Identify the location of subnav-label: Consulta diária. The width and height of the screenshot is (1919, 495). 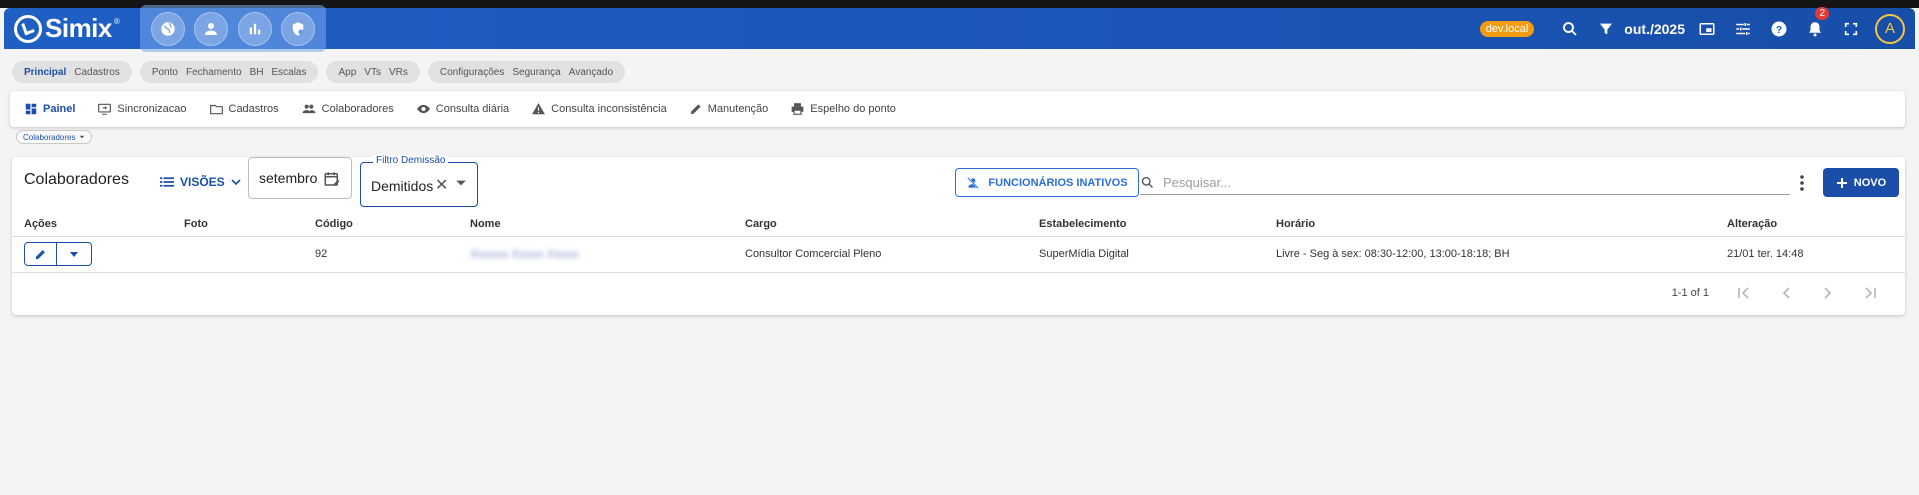
(472, 109).